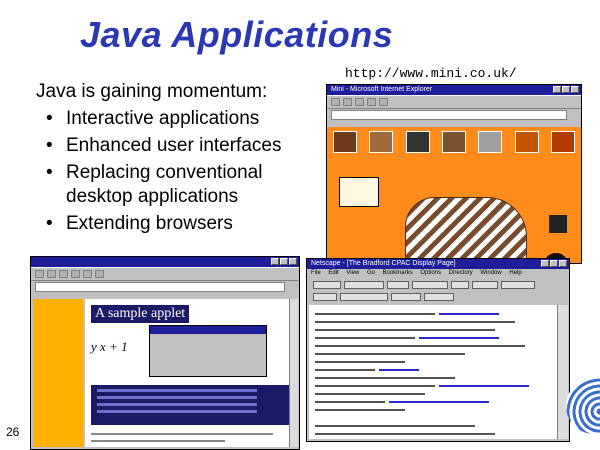 The image size is (600, 450). Describe the element at coordinates (433, 372) in the screenshot. I see `netscape-page-content` at that location.